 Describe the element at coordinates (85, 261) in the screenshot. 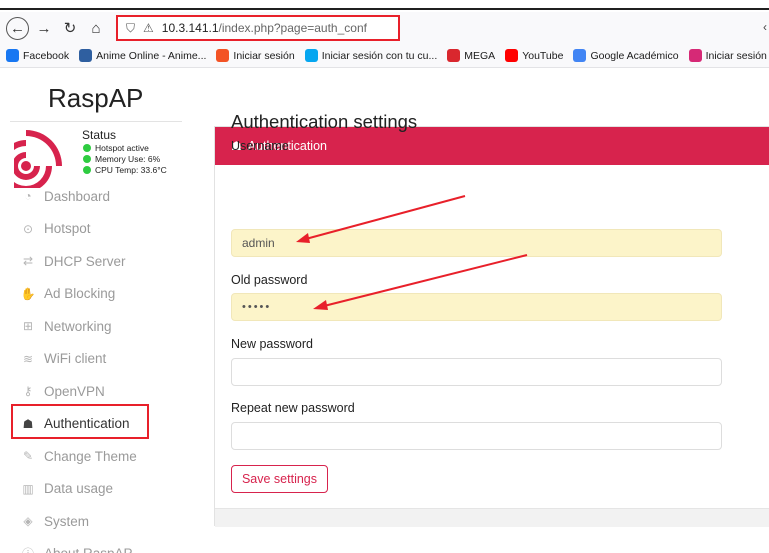

I see `sidebar-item-label: DHCP Server` at that location.